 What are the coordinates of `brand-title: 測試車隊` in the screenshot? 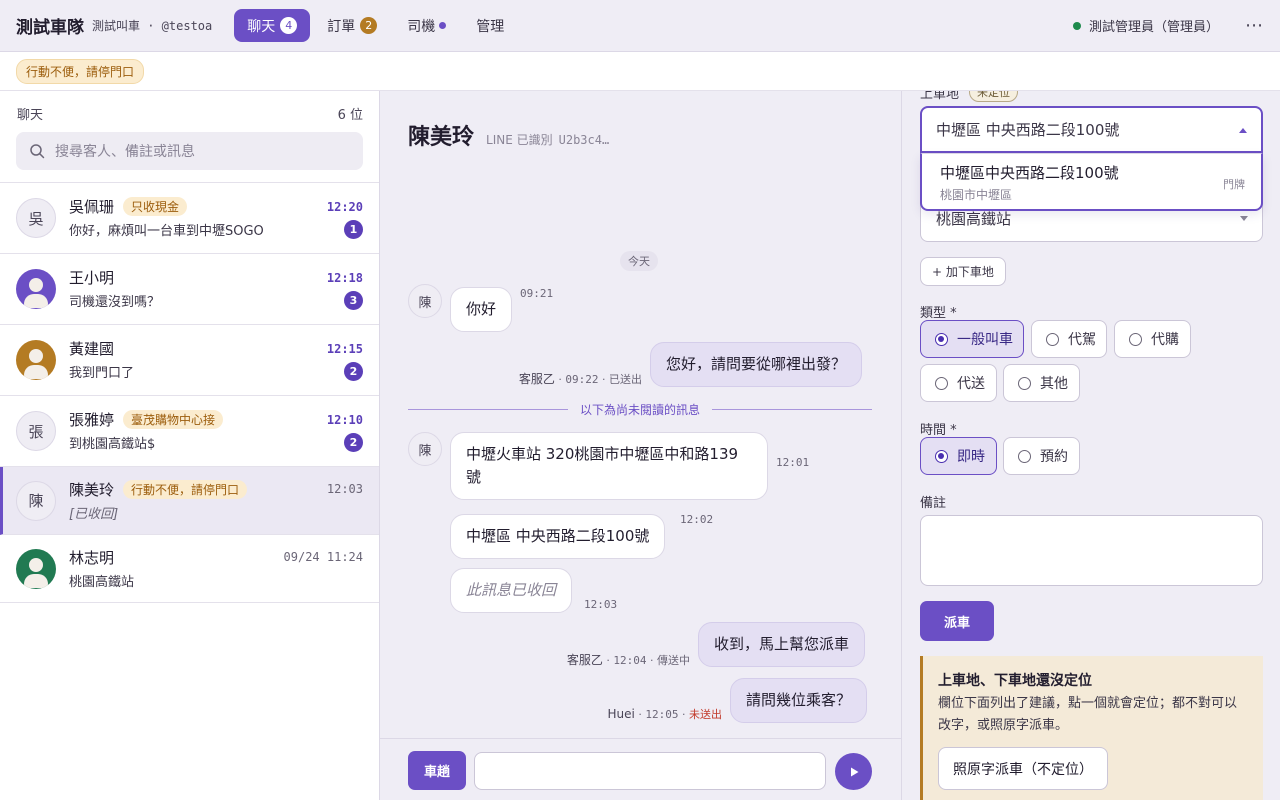 It's located at (50, 28).